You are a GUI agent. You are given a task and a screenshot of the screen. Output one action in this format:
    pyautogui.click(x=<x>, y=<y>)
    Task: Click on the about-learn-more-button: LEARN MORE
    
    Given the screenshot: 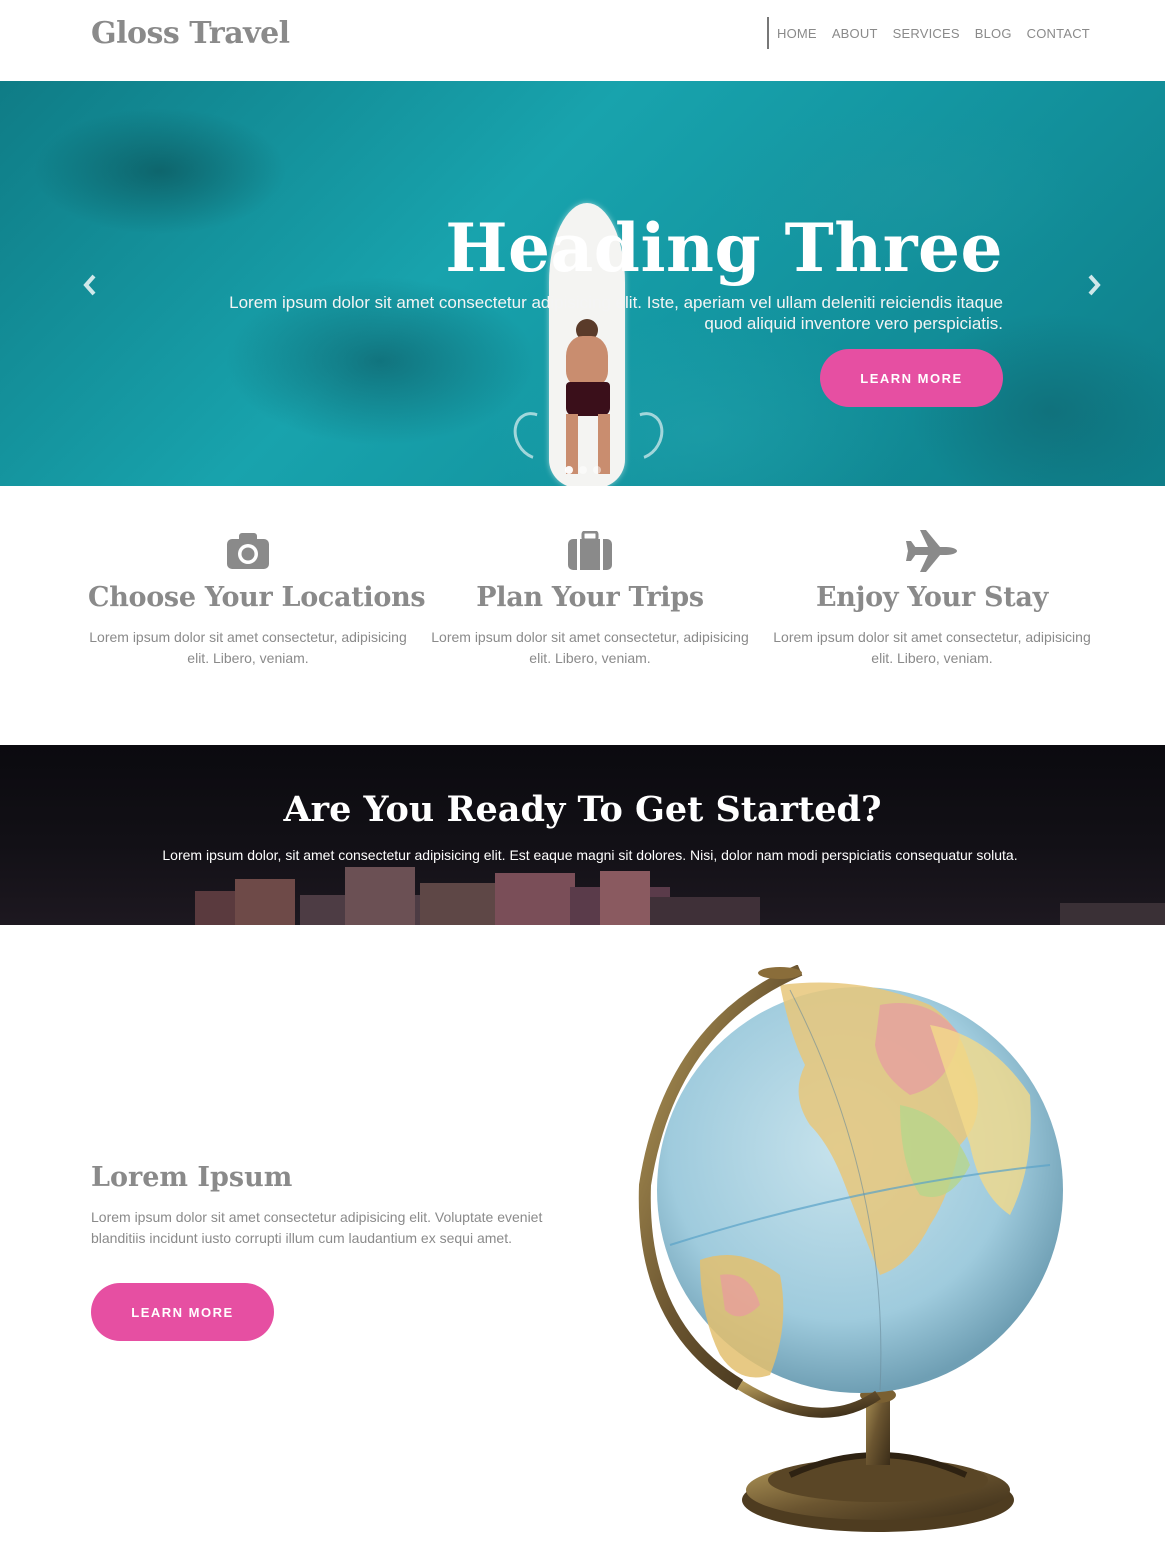 What is the action you would take?
    pyautogui.click(x=182, y=1312)
    